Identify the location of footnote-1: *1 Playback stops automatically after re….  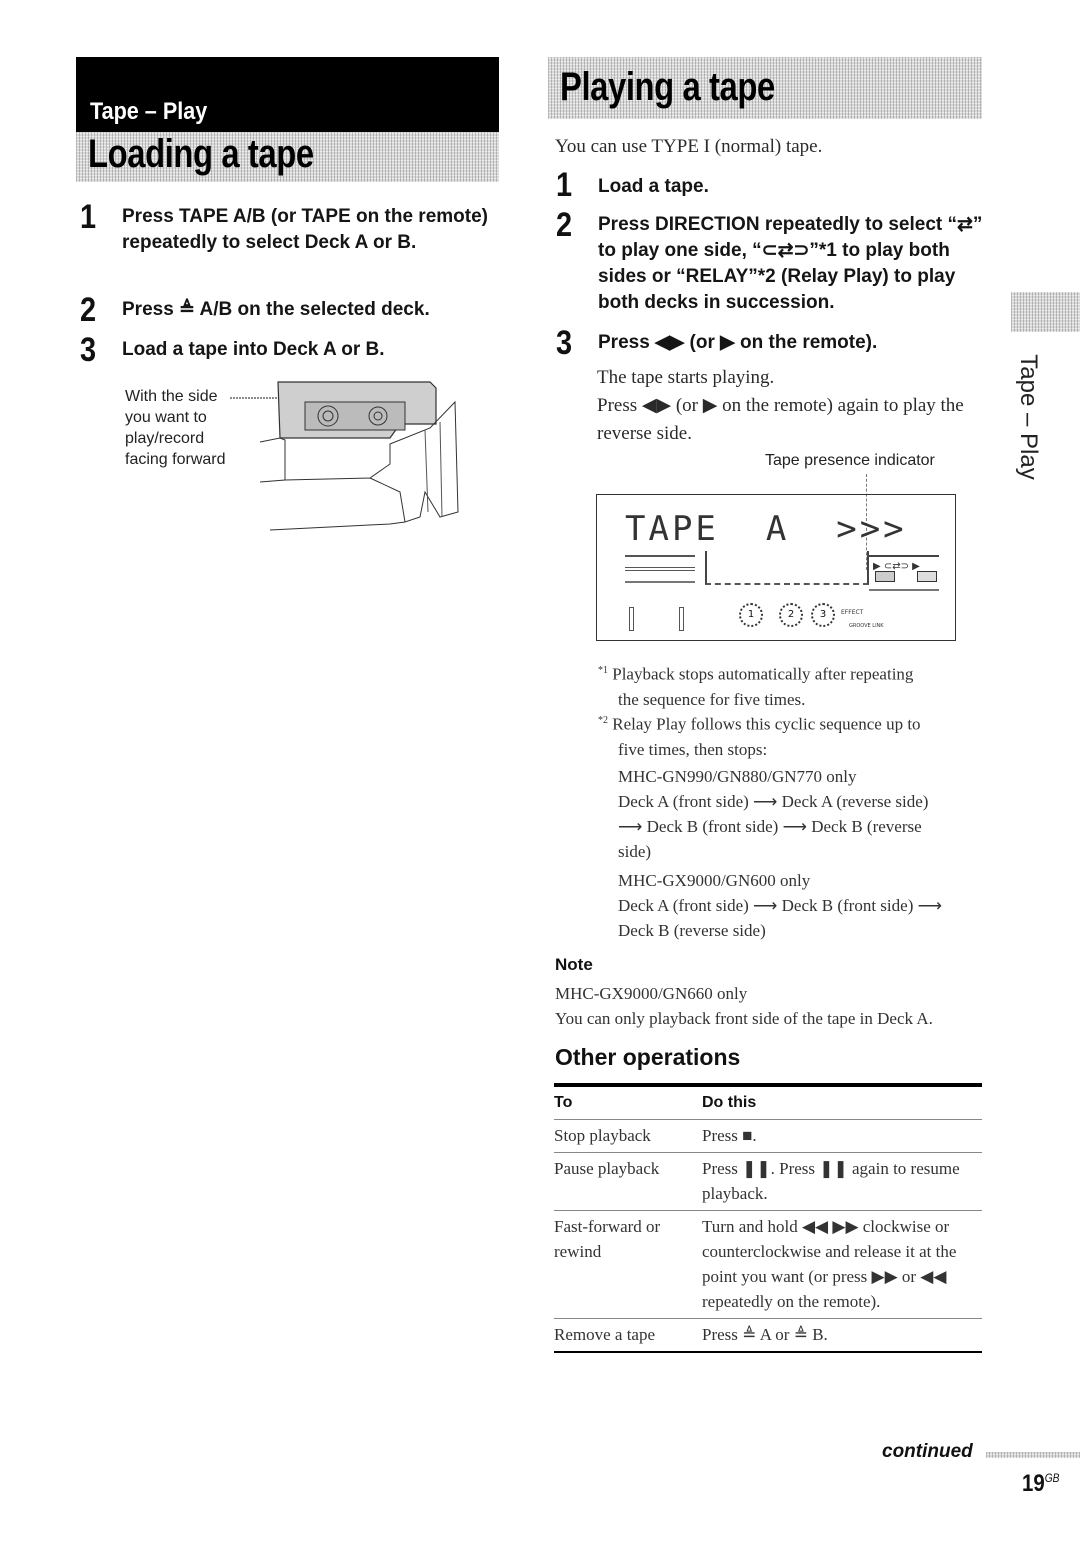
(756, 686).